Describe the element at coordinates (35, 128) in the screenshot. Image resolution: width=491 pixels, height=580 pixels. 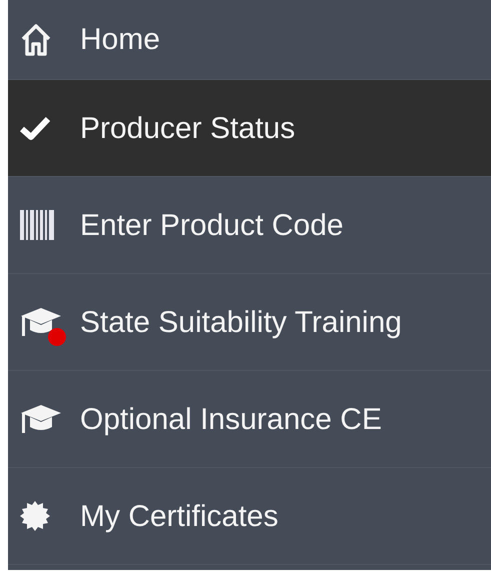
I see `check-icon` at that location.